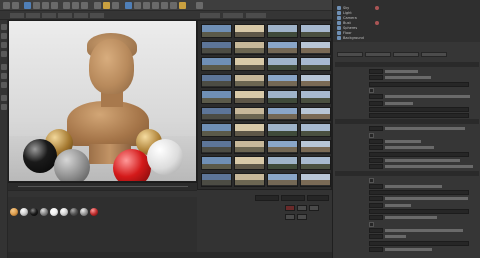 The height and width of the screenshot is (258, 480). What do you see at coordinates (314, 208) in the screenshot?
I see `axis-z-button` at bounding box center [314, 208].